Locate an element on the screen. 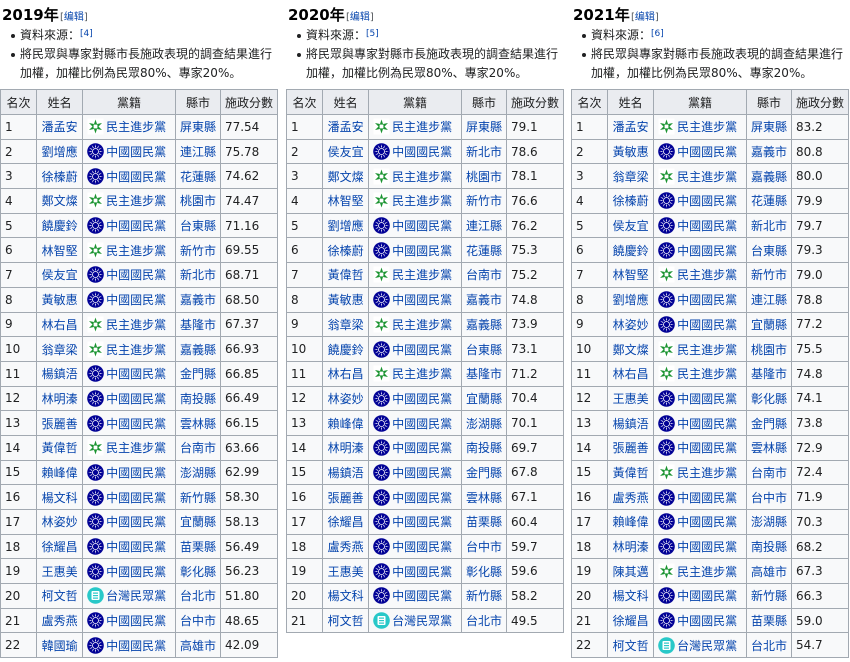  name-link: 韓國瑜 is located at coordinates (59, 645).